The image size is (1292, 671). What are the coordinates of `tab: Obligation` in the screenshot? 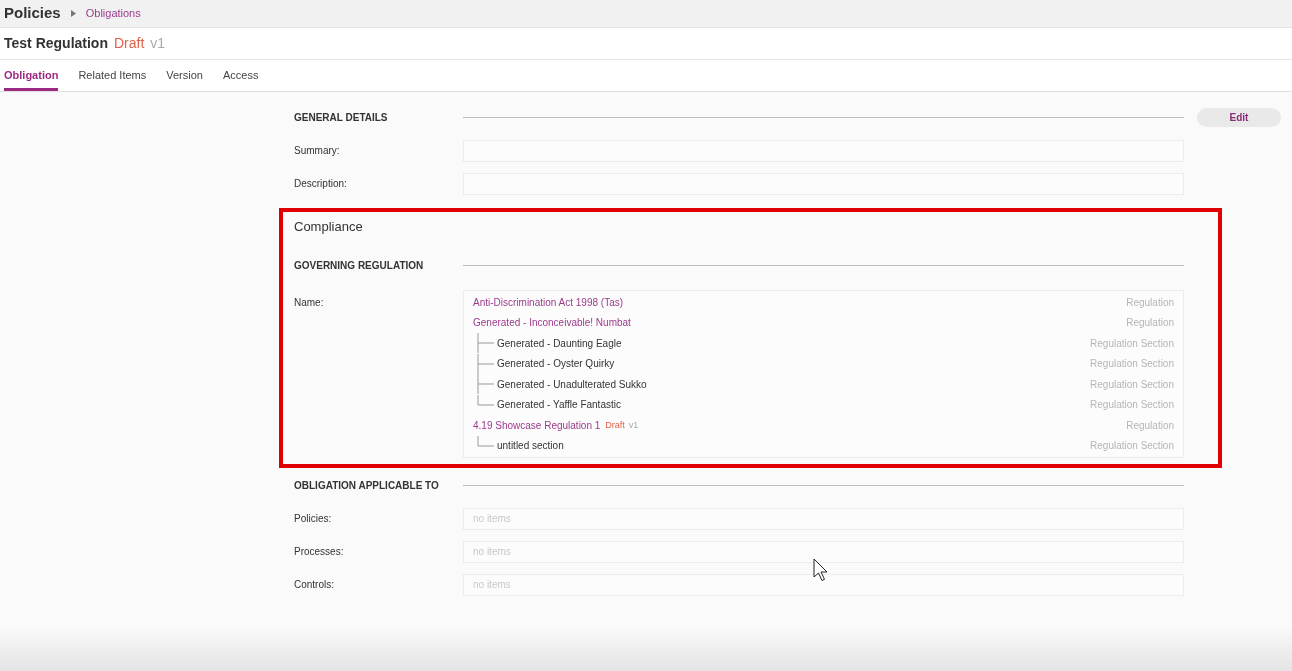 It's located at (31, 75).